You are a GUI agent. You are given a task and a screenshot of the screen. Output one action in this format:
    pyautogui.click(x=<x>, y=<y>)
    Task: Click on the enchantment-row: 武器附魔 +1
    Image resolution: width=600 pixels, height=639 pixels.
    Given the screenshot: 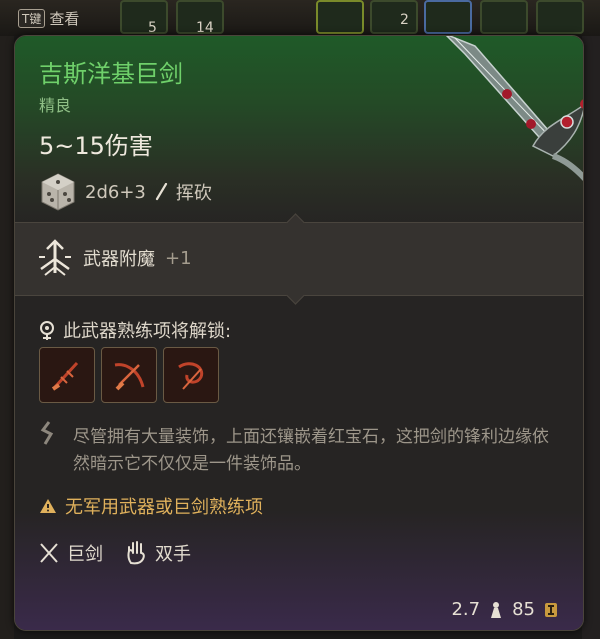 What is the action you would take?
    pyautogui.click(x=114, y=258)
    